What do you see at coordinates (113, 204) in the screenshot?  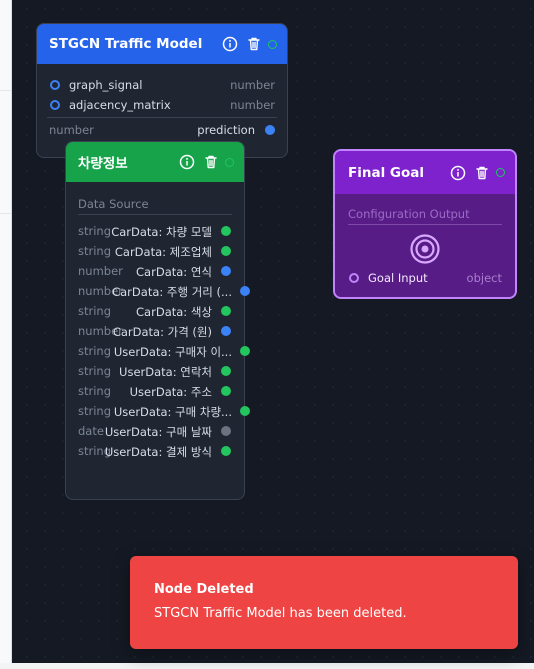 I see `section-label: Data Source` at bounding box center [113, 204].